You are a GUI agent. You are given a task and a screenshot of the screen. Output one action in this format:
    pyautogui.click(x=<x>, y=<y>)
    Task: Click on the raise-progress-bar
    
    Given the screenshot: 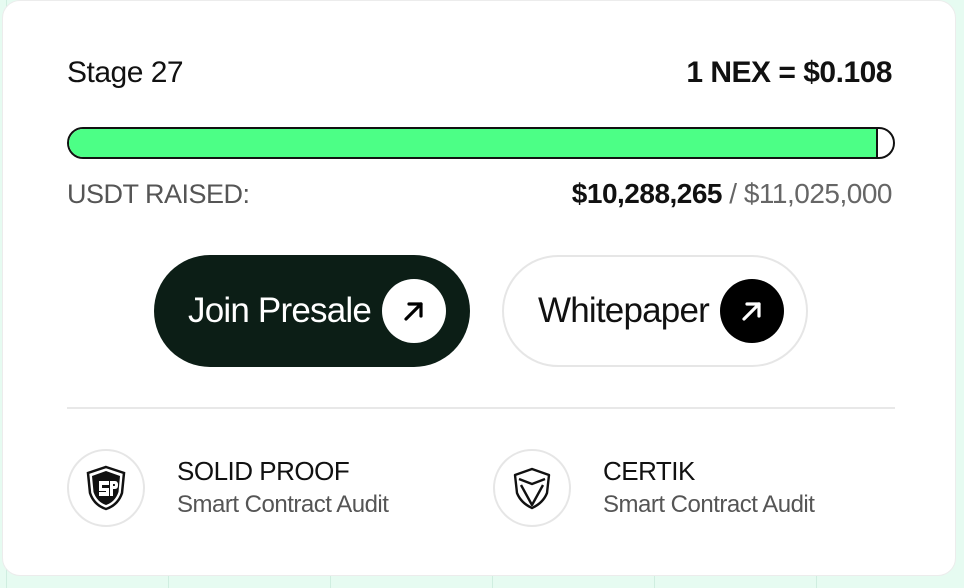 What is the action you would take?
    pyautogui.click(x=481, y=143)
    